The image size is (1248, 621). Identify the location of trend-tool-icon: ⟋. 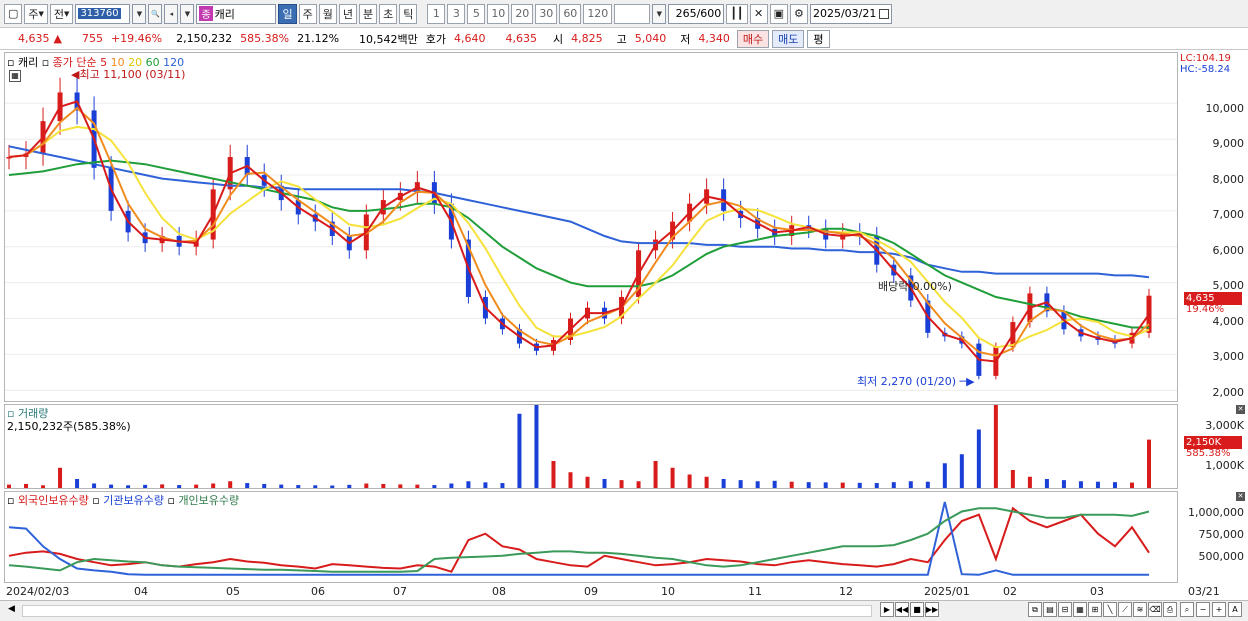
(1125, 609).